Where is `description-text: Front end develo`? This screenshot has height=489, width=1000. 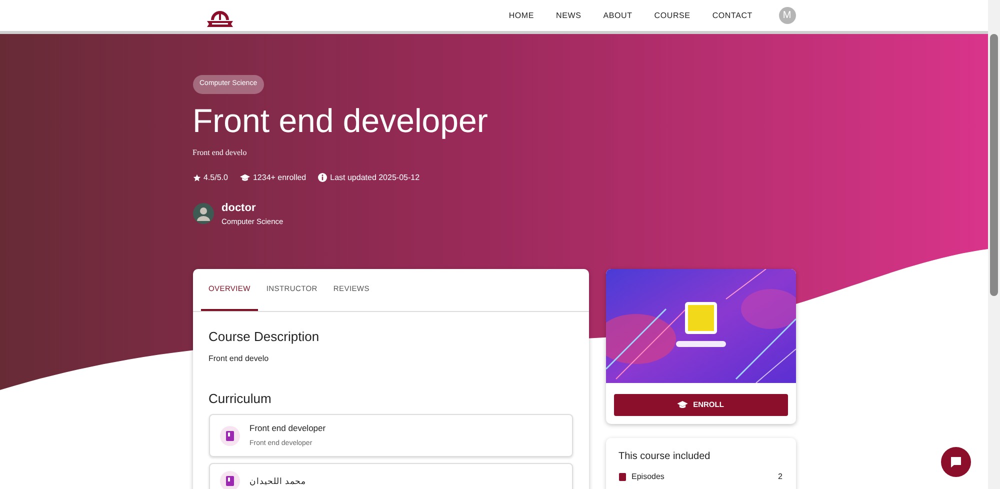
description-text: Front end develo is located at coordinates (239, 358).